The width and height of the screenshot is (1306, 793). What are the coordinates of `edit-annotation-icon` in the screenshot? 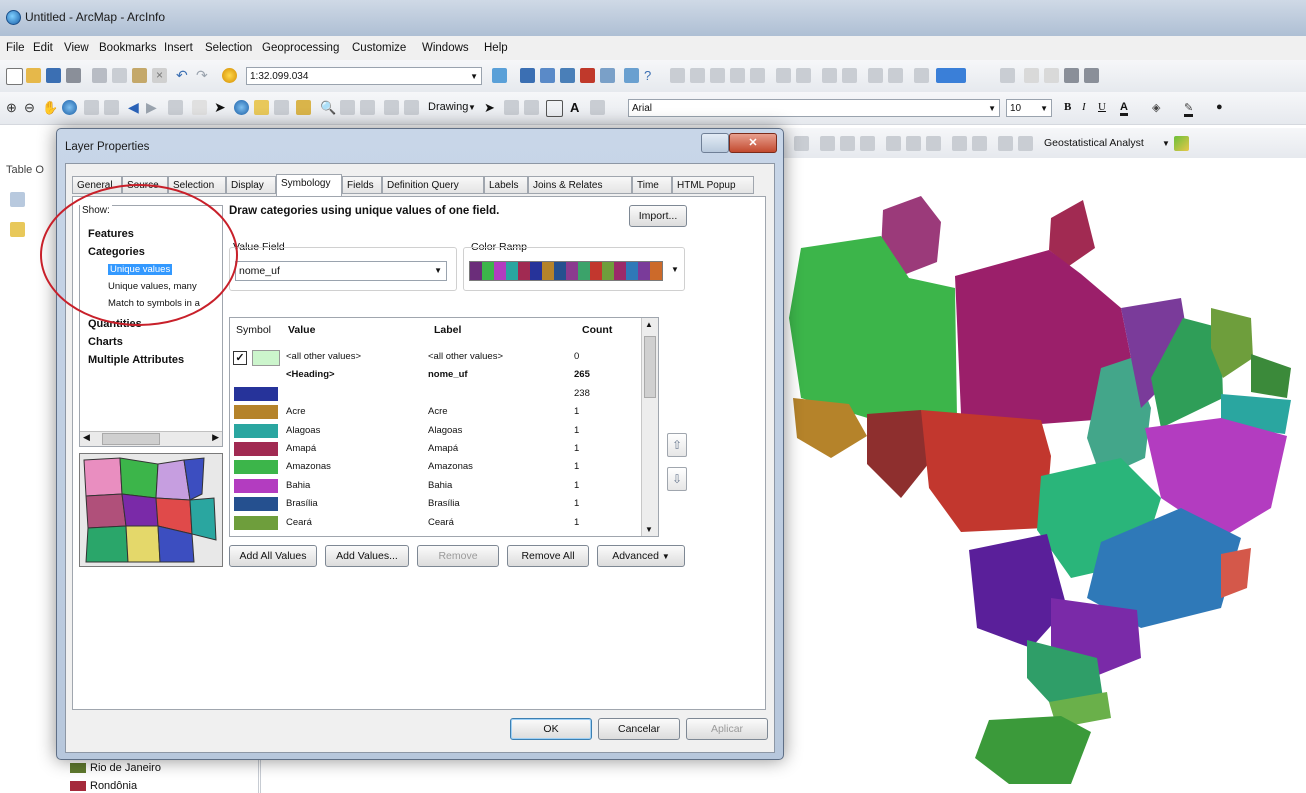 It's located at (697, 75).